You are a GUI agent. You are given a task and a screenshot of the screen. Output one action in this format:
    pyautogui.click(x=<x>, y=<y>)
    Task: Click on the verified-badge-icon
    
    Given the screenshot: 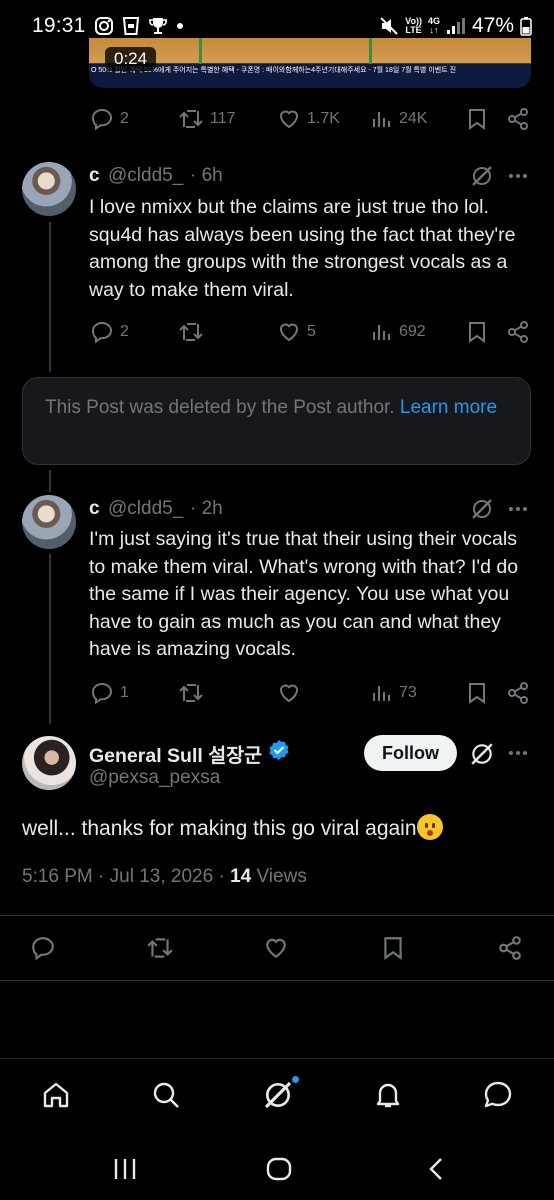 What is the action you would take?
    pyautogui.click(x=279, y=750)
    